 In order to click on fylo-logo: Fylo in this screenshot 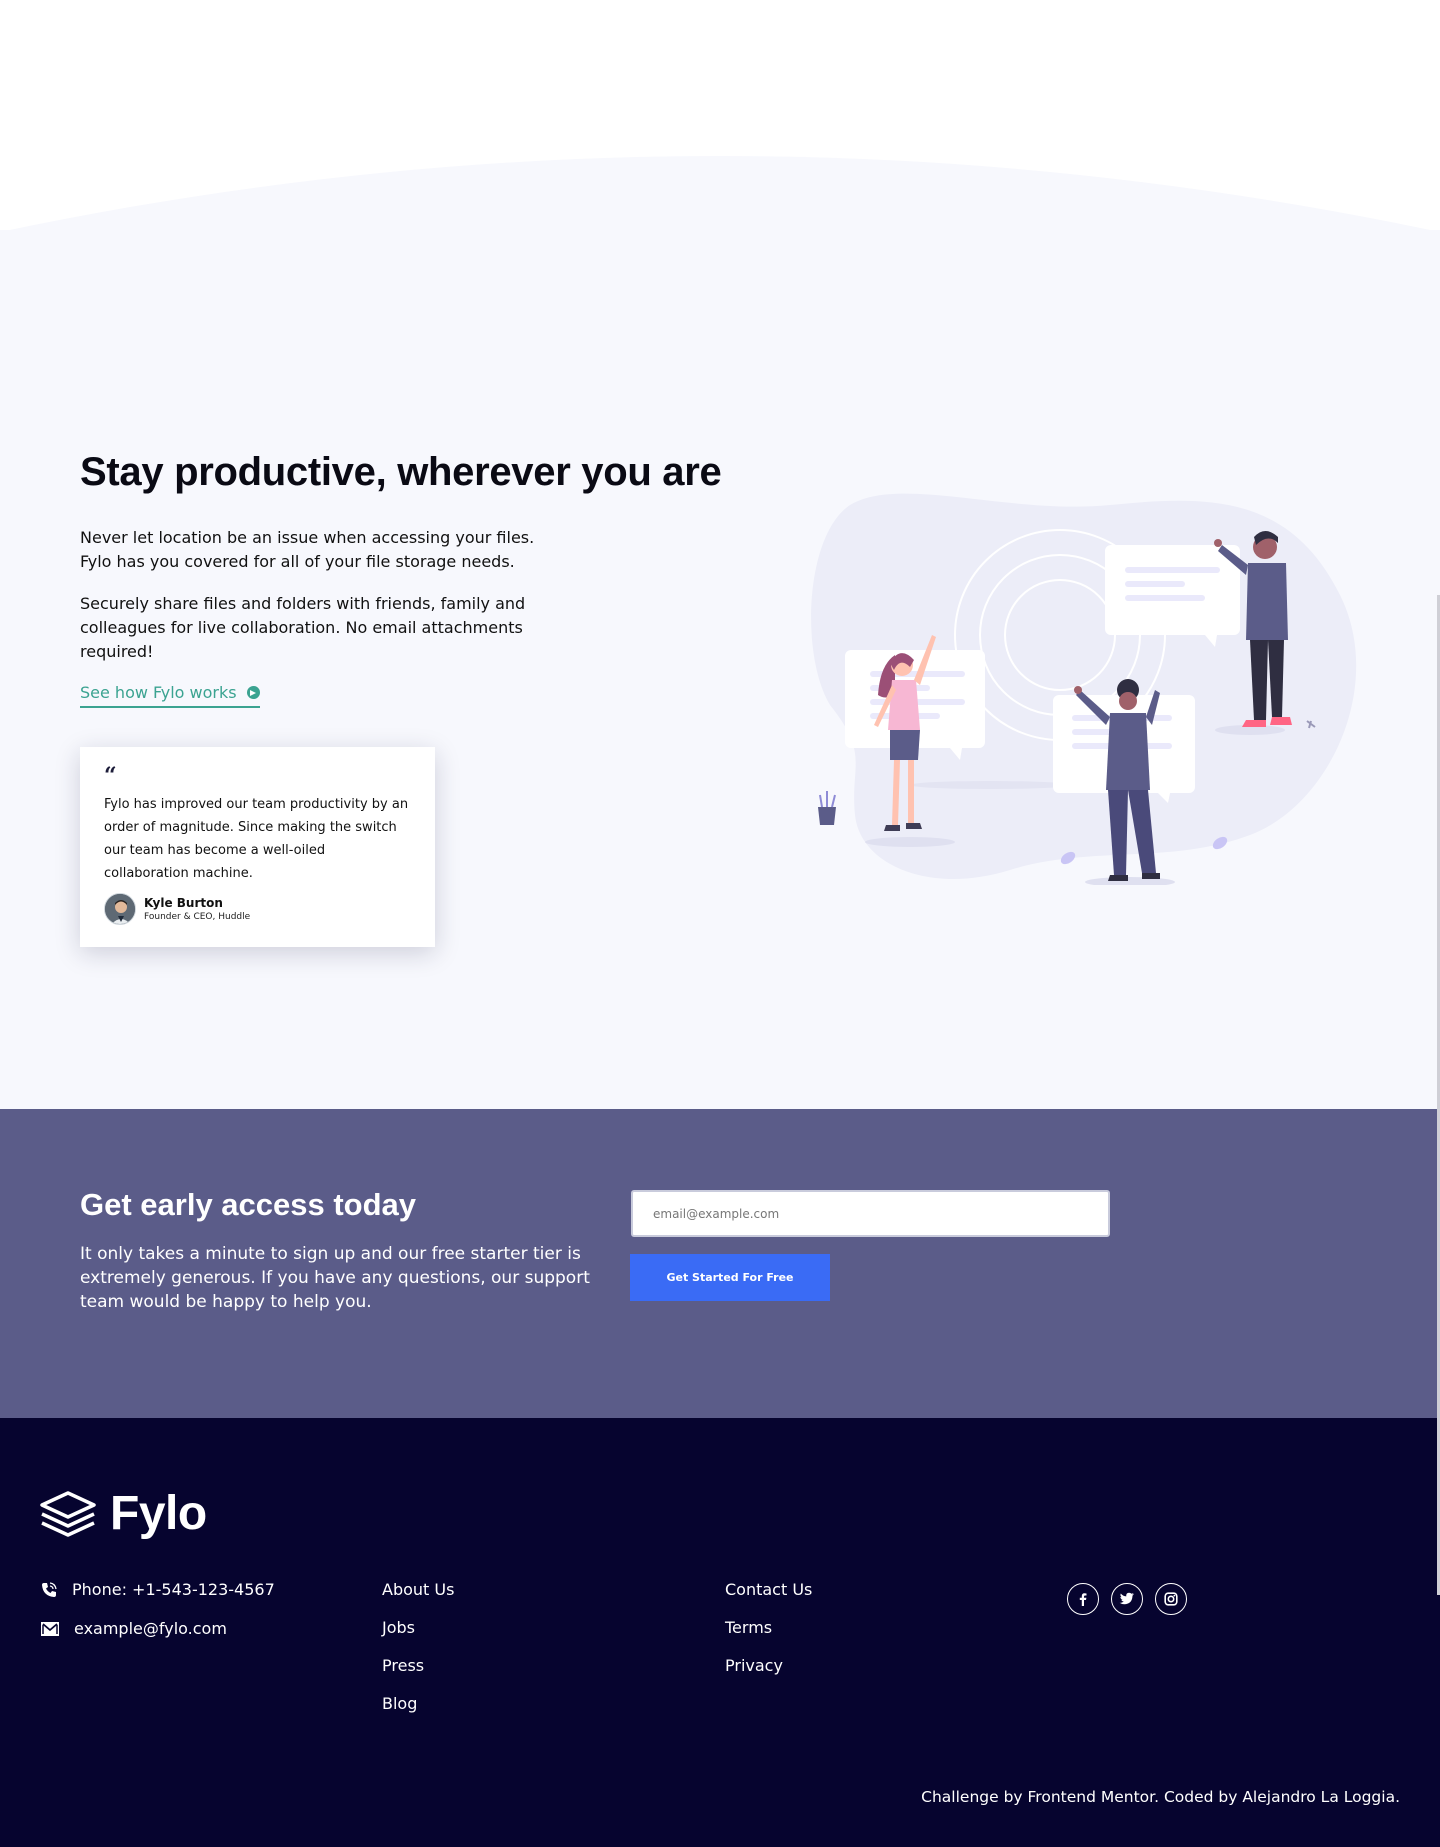, I will do `click(123, 1513)`.